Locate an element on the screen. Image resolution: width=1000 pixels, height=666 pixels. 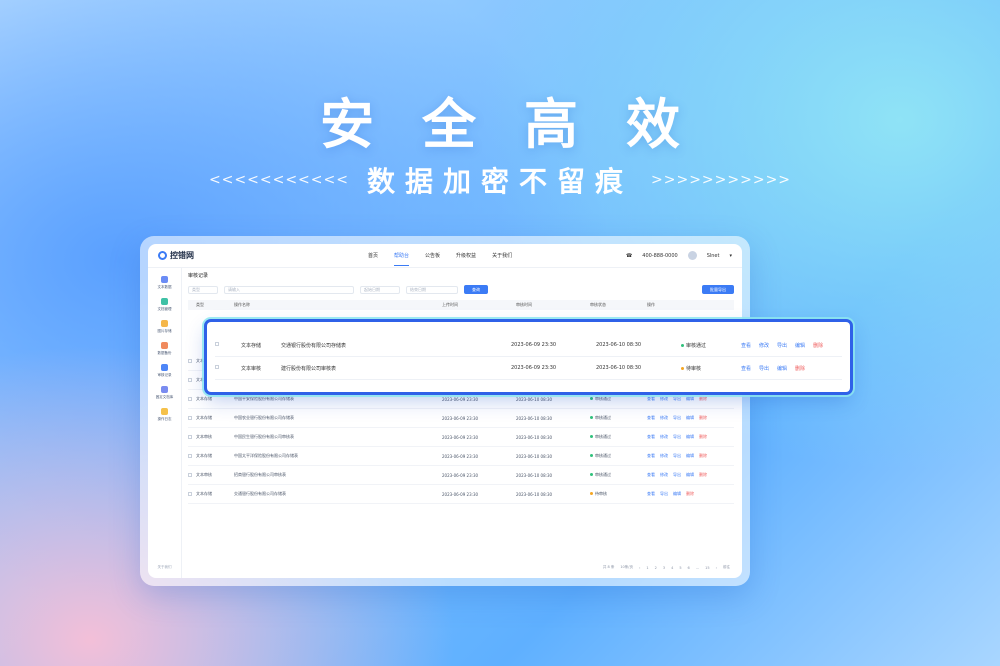
page-number: 3 is located at coordinates (664, 568).